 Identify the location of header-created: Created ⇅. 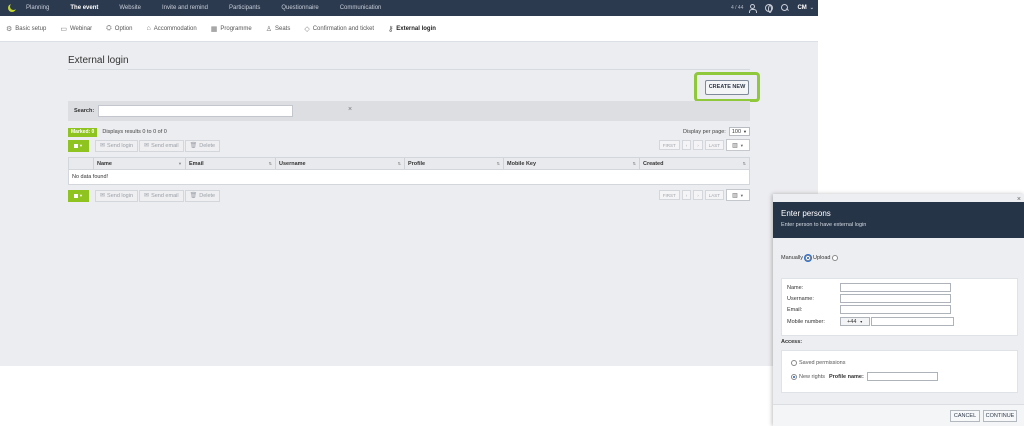
(694, 163).